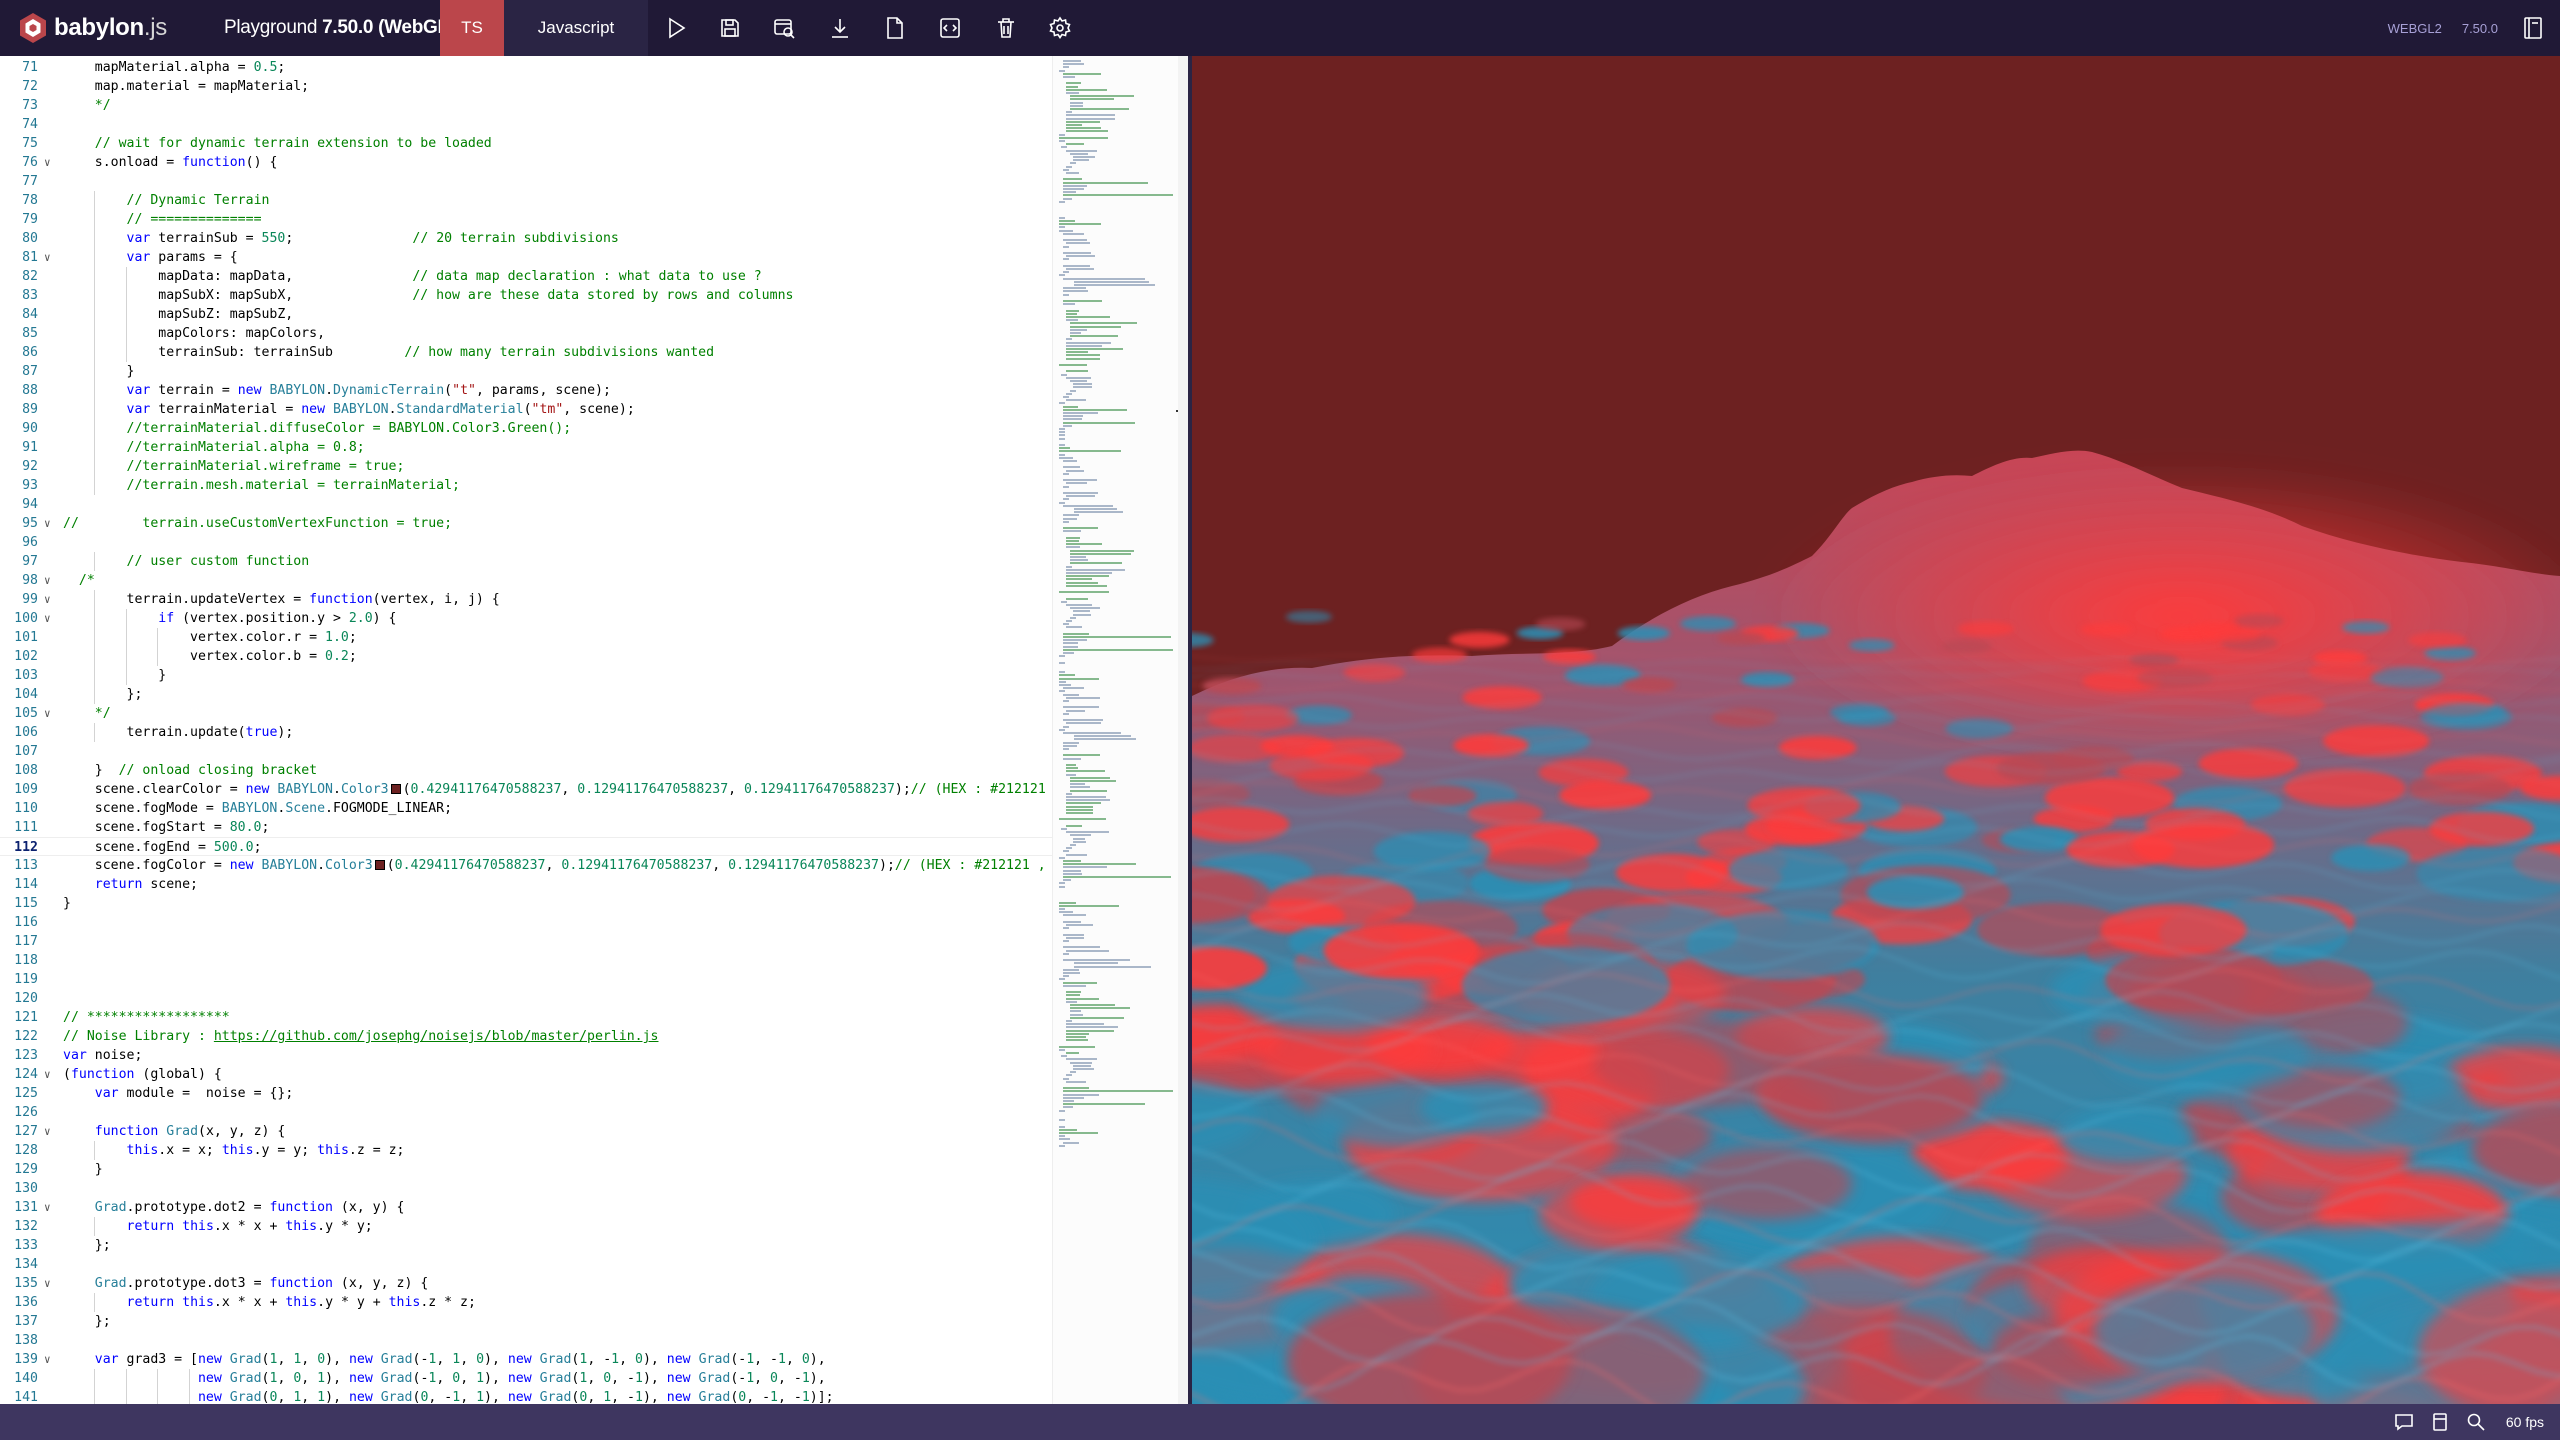 The image size is (2560, 1440). What do you see at coordinates (526, 675) in the screenshot?
I see `code-line: 103 }` at bounding box center [526, 675].